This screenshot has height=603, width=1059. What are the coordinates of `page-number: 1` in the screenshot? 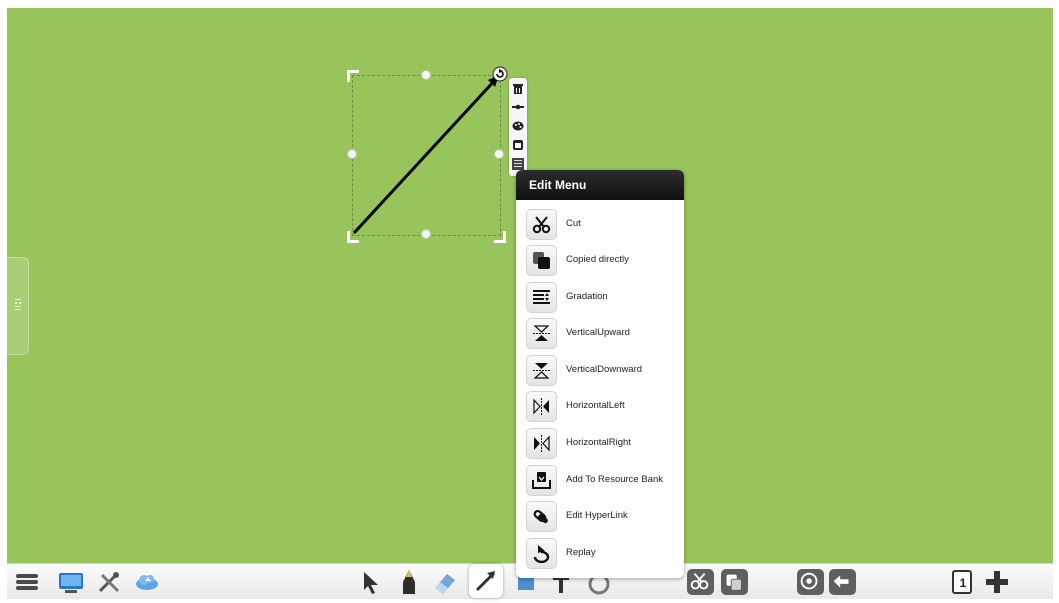 It's located at (963, 583).